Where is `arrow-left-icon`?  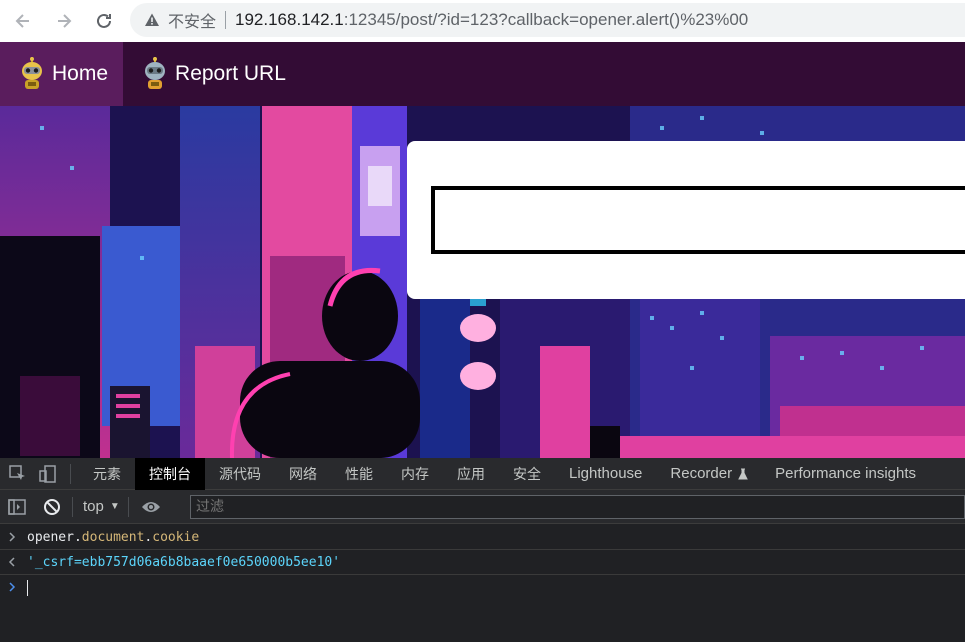
arrow-left-icon is located at coordinates (22, 21).